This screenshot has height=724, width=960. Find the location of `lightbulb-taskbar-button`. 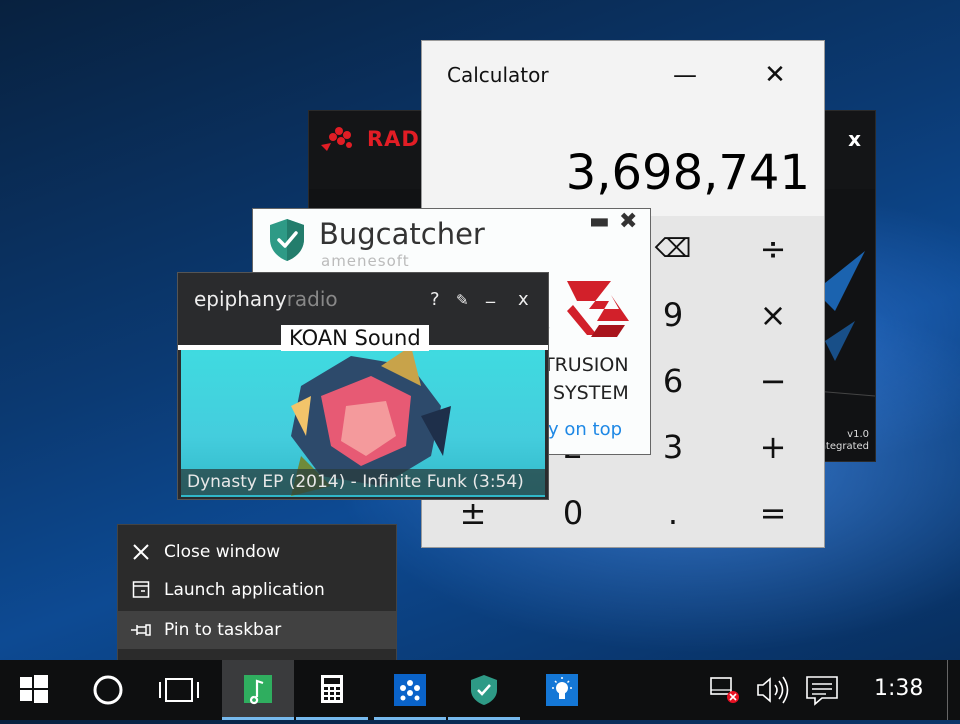

lightbulb-taskbar-button is located at coordinates (562, 690).